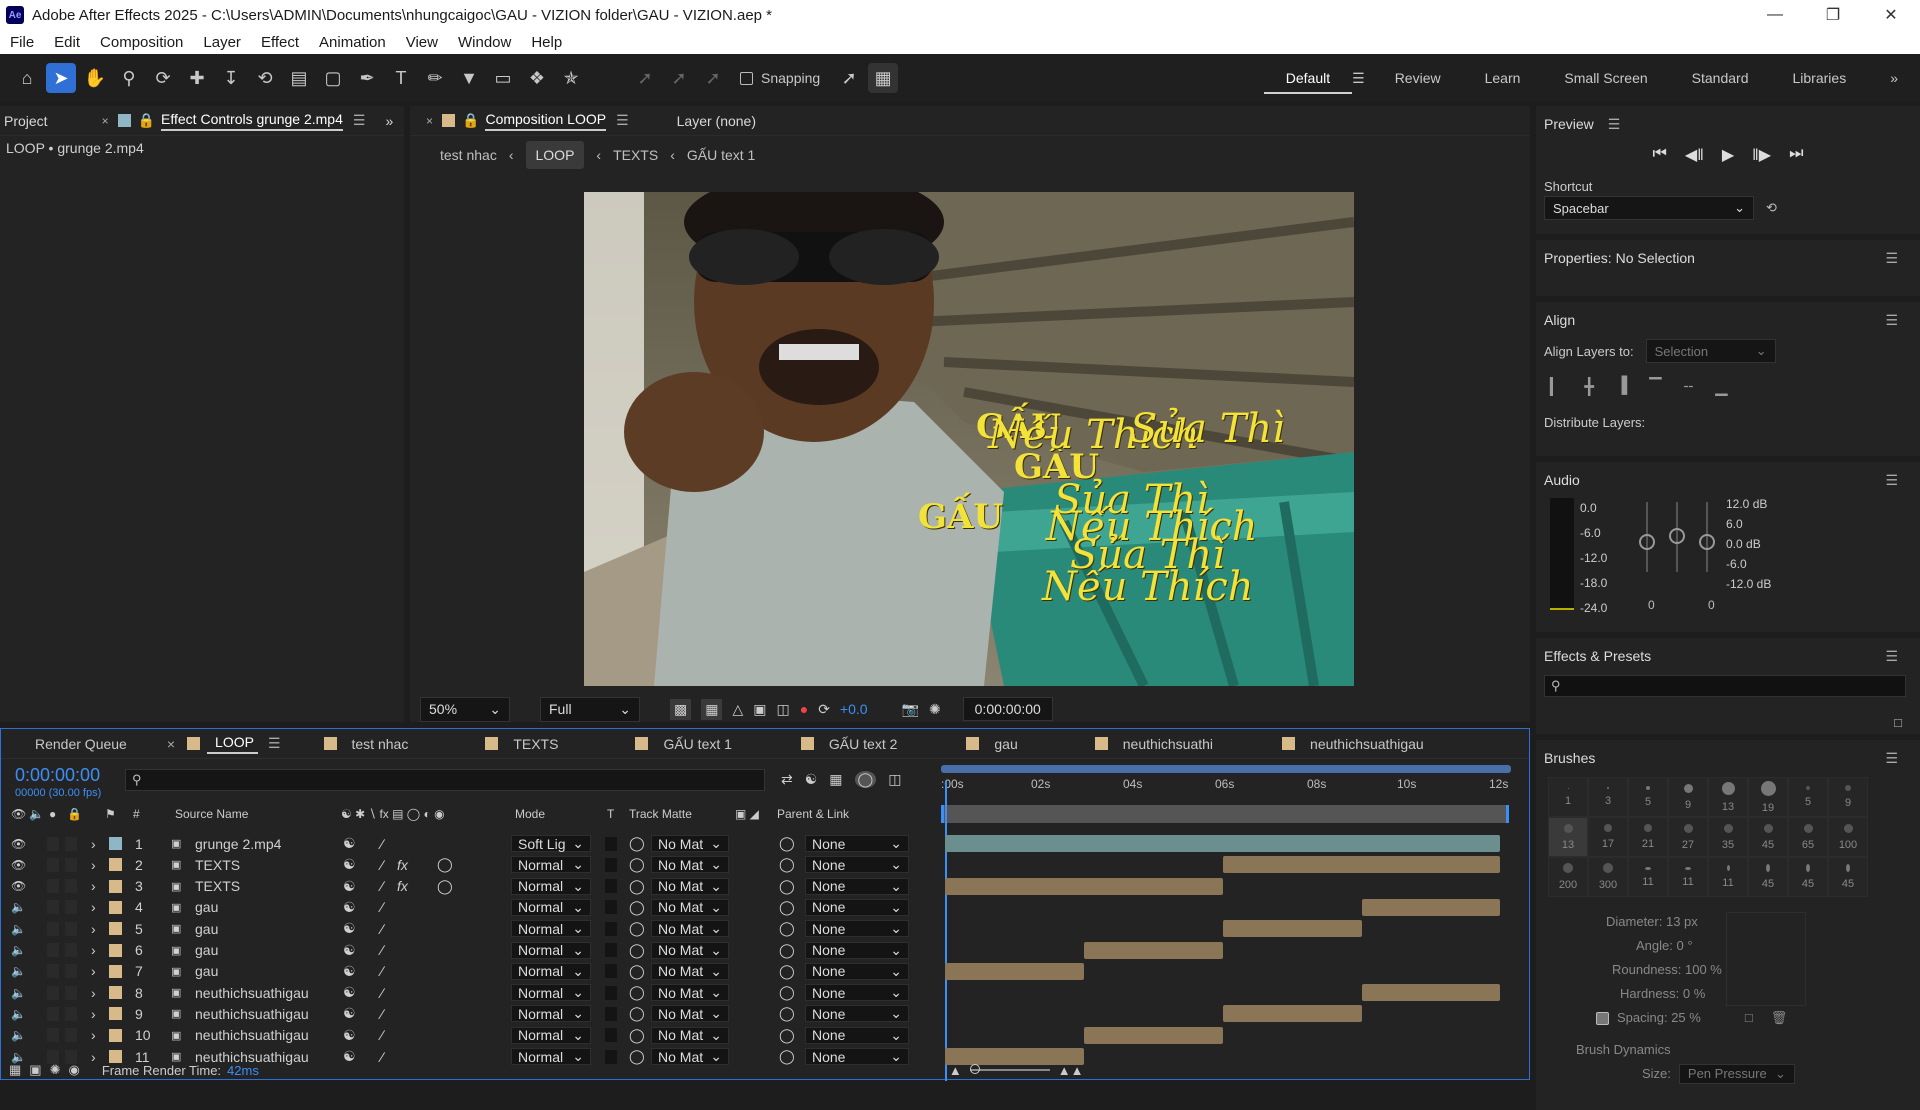 This screenshot has height=1110, width=1920. Describe the element at coordinates (413, 744) in the screenshot. I see `tab-test-nhac: test nhac` at that location.